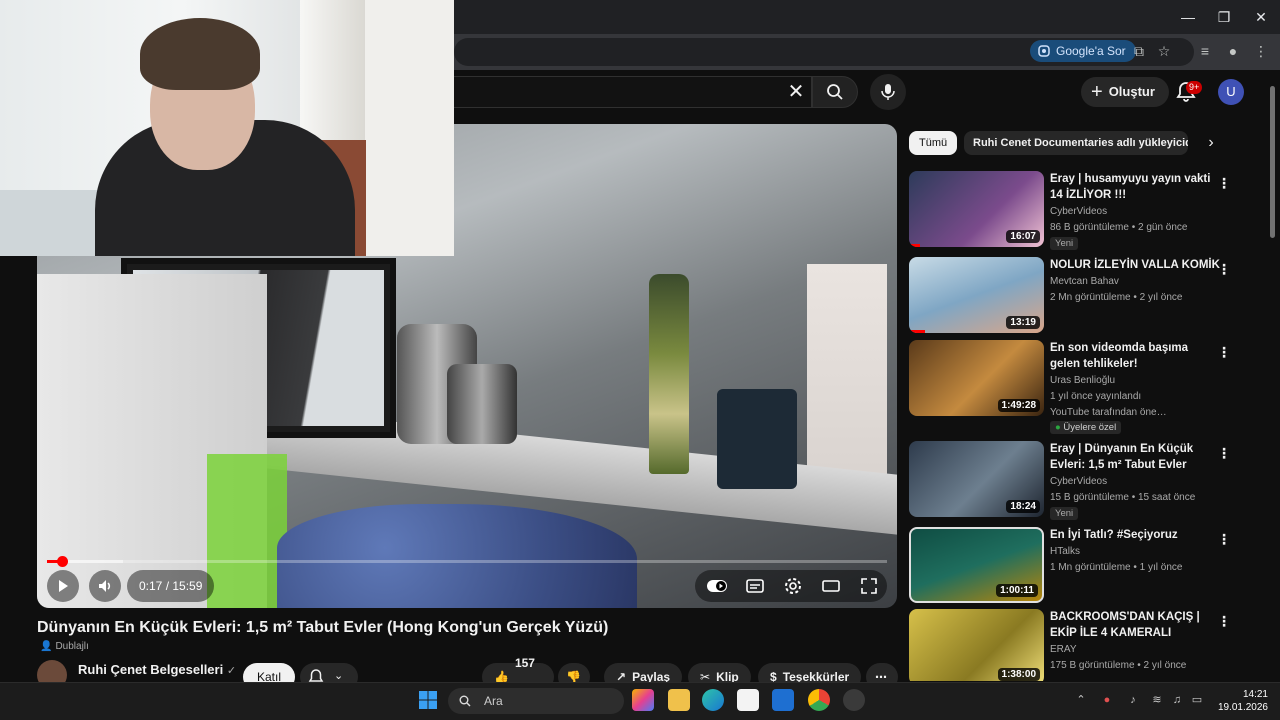 This screenshot has height=720, width=1280. Describe the element at coordinates (1083, 380) in the screenshot. I see `channel-name: Uras Benlioğlu` at that location.